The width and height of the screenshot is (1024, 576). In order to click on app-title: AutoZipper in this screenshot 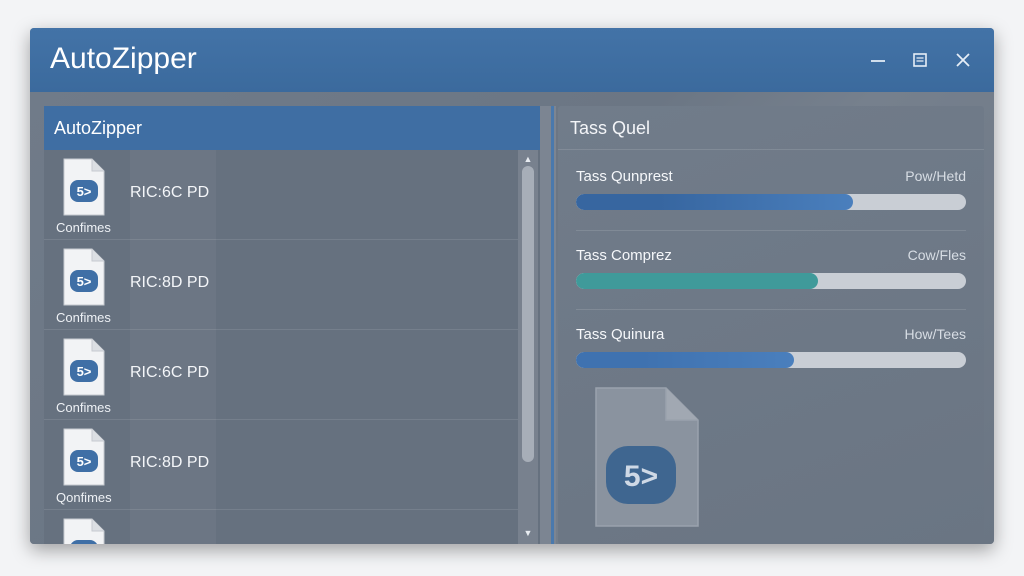, I will do `click(123, 58)`.